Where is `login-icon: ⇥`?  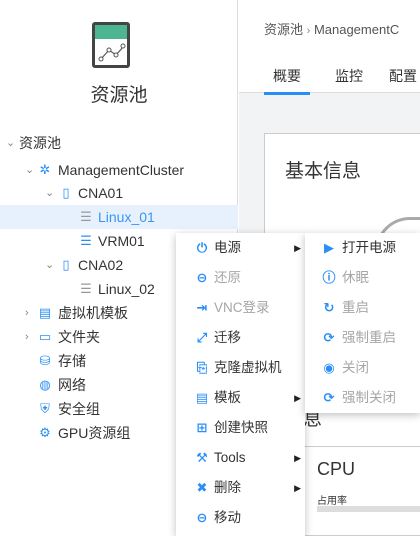 login-icon: ⇥ is located at coordinates (202, 307).